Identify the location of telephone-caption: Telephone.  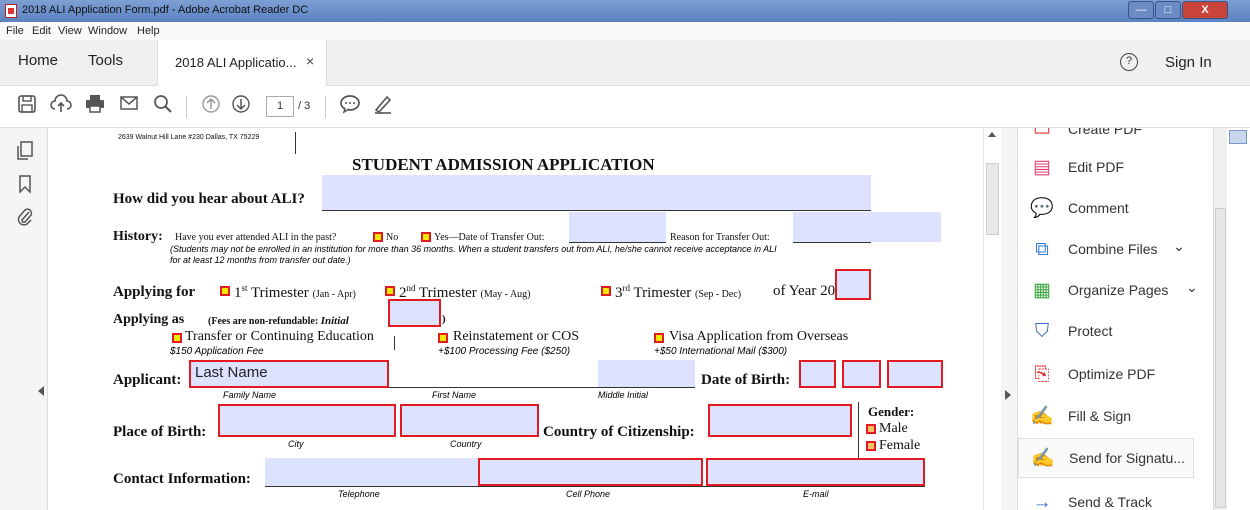
(359, 494).